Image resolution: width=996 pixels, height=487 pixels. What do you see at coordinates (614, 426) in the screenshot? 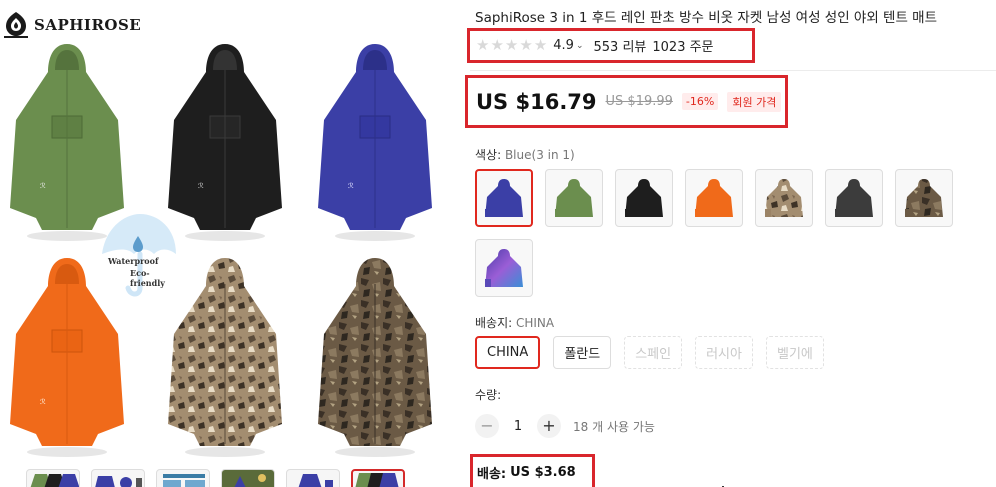
I see `stock-available: 18 개 사용 가능` at bounding box center [614, 426].